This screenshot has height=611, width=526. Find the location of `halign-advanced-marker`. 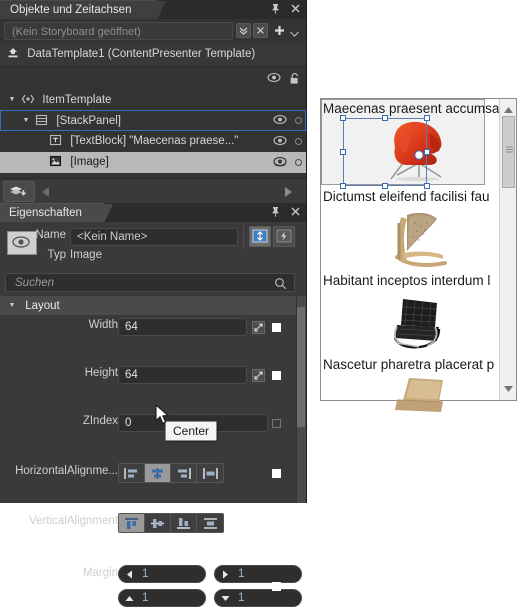

halign-advanced-marker is located at coordinates (276, 473).